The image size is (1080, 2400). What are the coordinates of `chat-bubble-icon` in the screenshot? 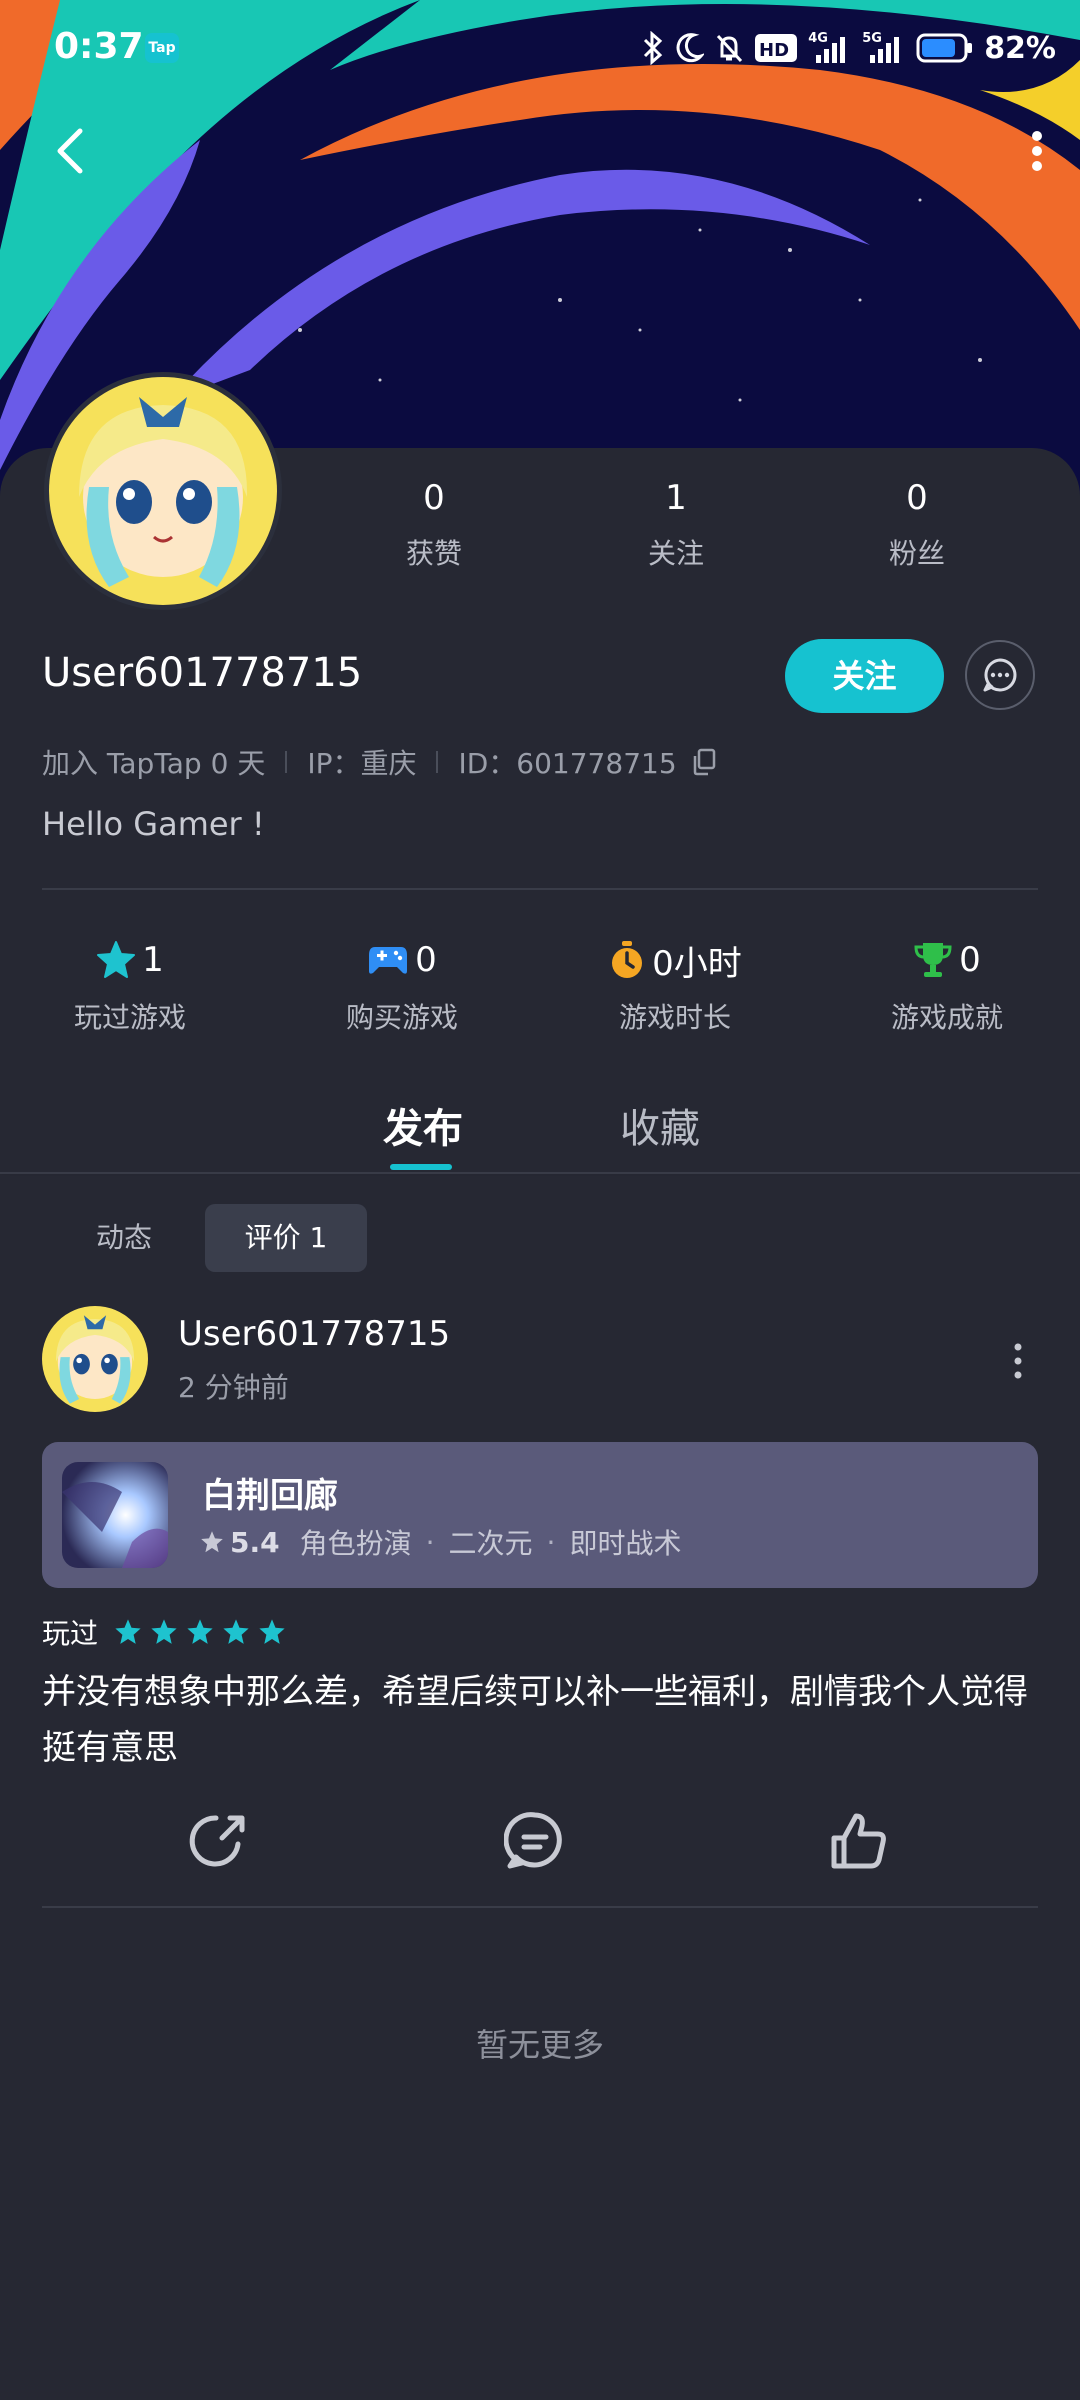 It's located at (1000, 675).